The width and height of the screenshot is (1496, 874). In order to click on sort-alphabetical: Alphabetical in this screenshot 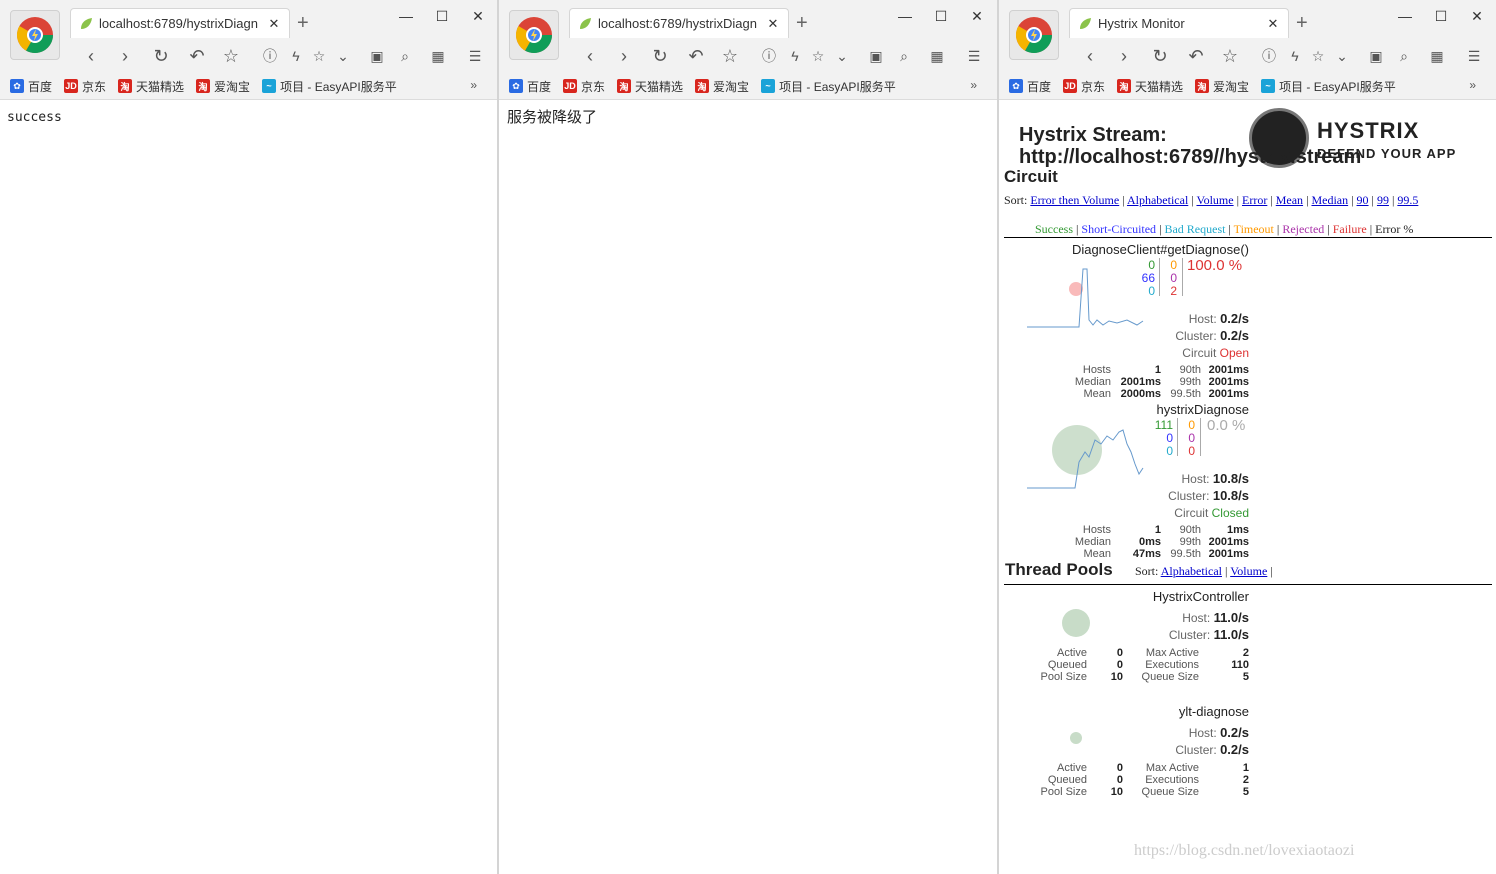, I will do `click(1157, 200)`.